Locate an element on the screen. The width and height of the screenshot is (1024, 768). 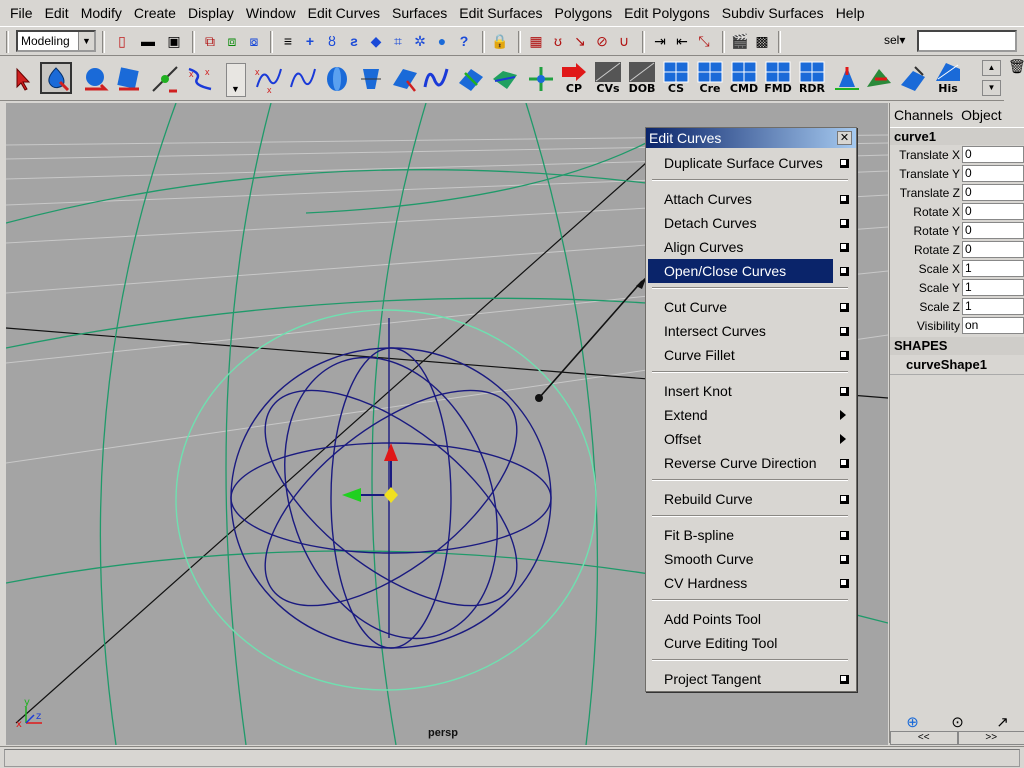
menu-item-extend: Extend is located at coordinates (740, 415).